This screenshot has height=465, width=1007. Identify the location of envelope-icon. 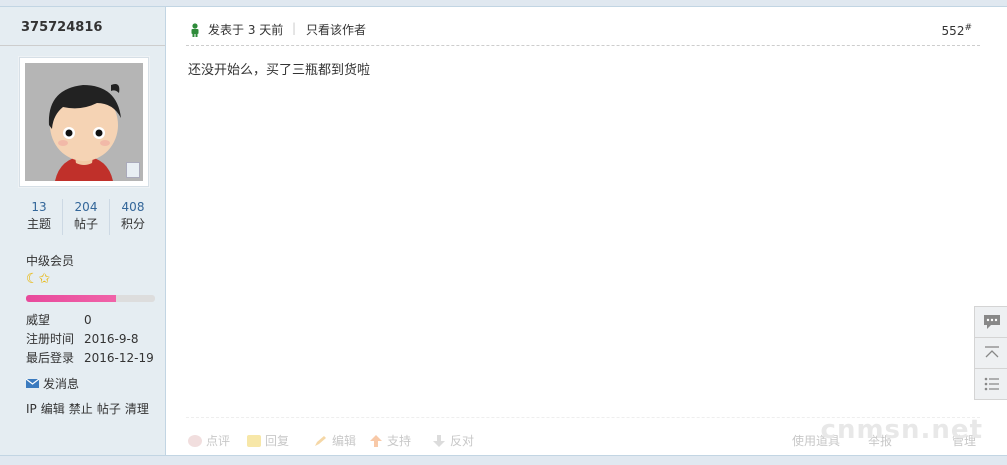
(32, 383).